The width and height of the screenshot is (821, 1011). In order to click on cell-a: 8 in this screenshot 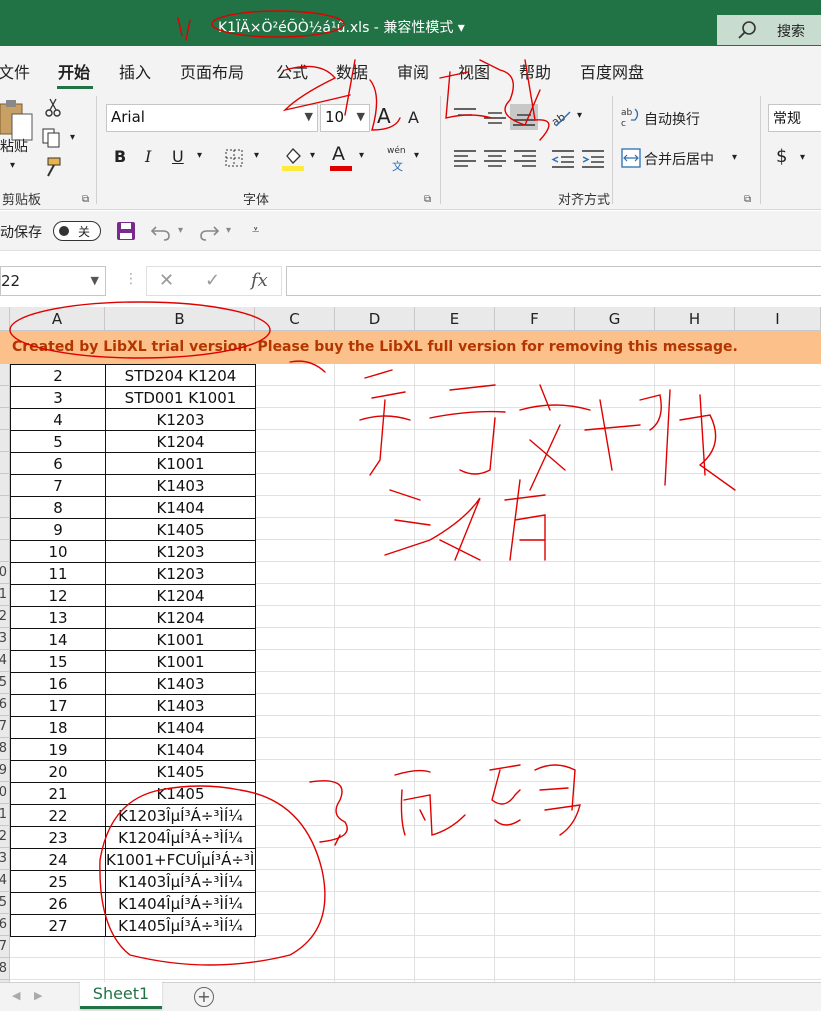, I will do `click(58, 507)`.